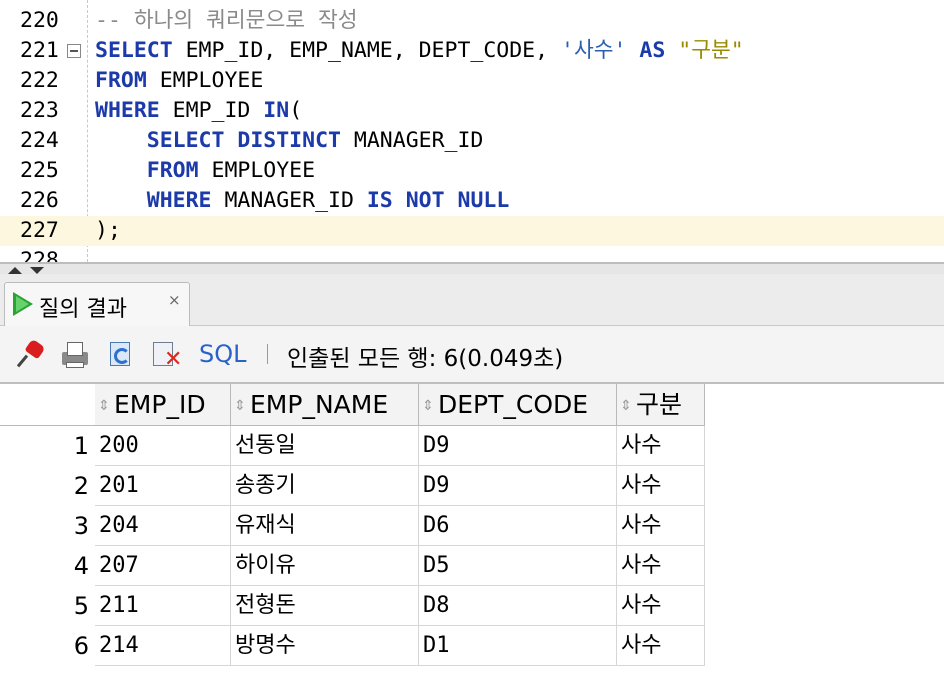 Image resolution: width=944 pixels, height=682 pixels. What do you see at coordinates (472, 300) in the screenshot?
I see `result-tab-bar: 질의 결과 ×` at bounding box center [472, 300].